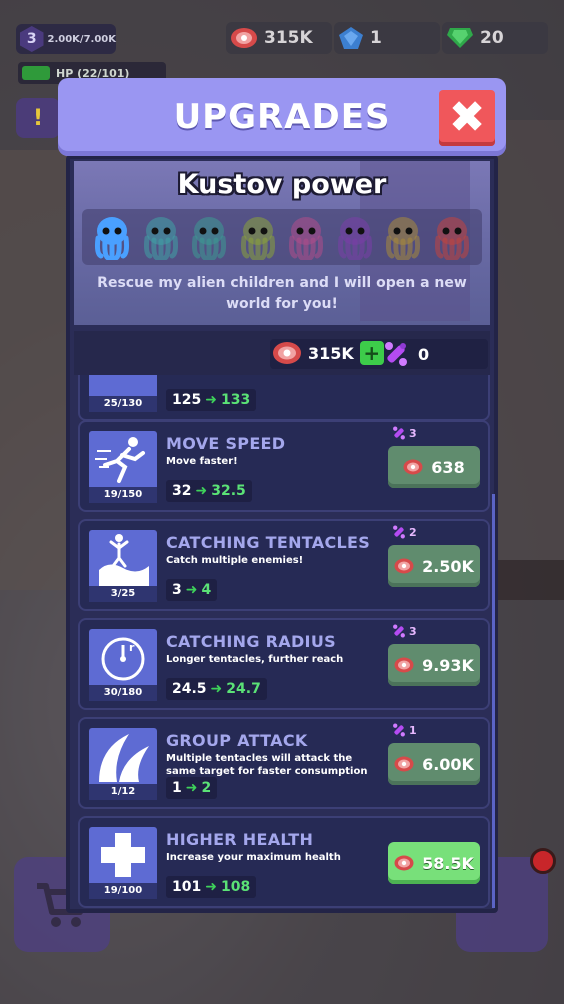 The height and width of the screenshot is (1004, 564). Describe the element at coordinates (36, 73) in the screenshot. I see `hp-fill` at that location.